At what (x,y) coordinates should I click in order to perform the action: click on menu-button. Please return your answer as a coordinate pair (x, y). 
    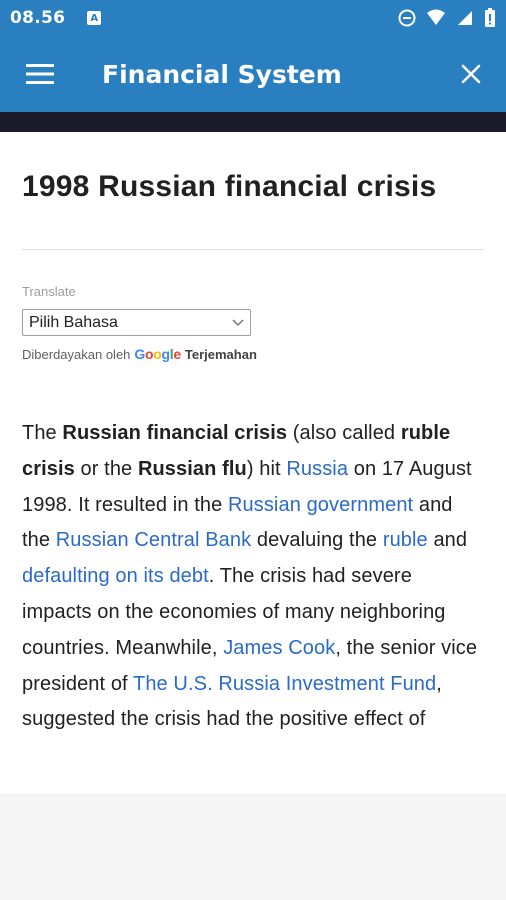
    Looking at the image, I should click on (40, 74).